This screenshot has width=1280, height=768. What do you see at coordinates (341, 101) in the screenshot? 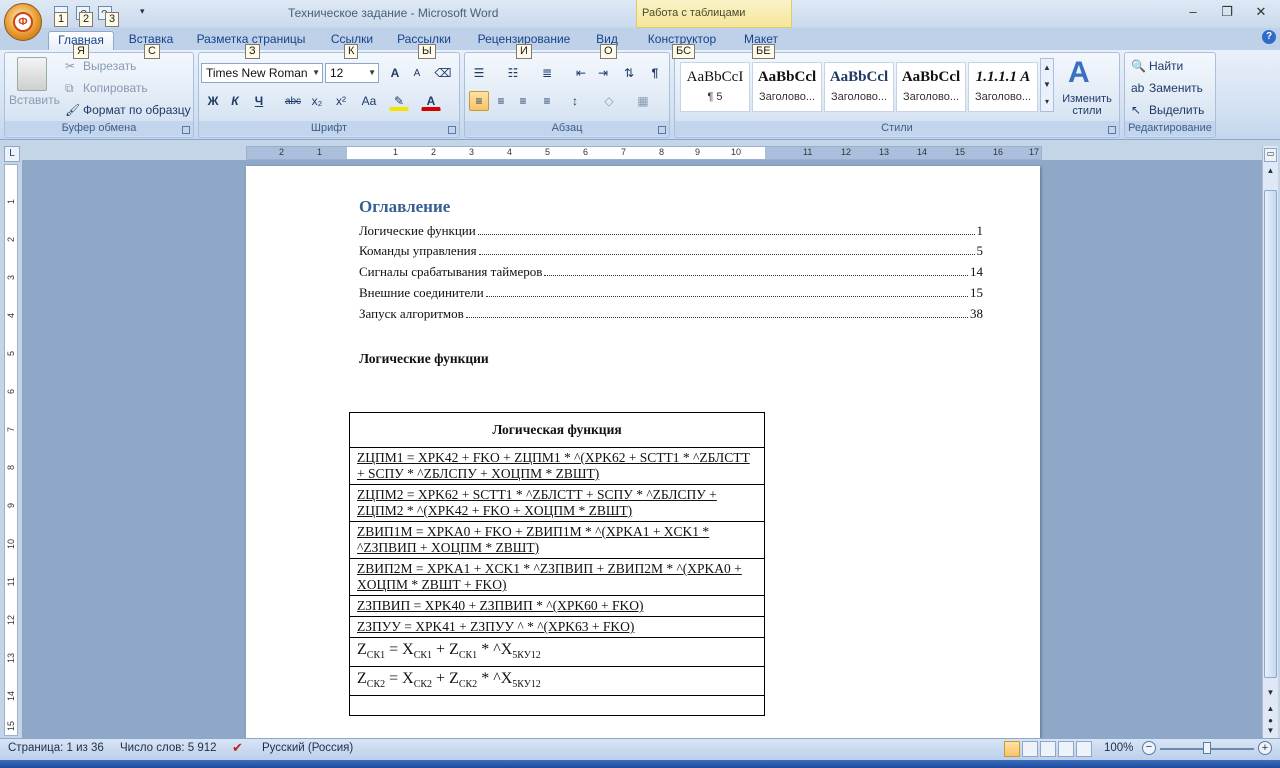
I see `superscript-button: x²` at bounding box center [341, 101].